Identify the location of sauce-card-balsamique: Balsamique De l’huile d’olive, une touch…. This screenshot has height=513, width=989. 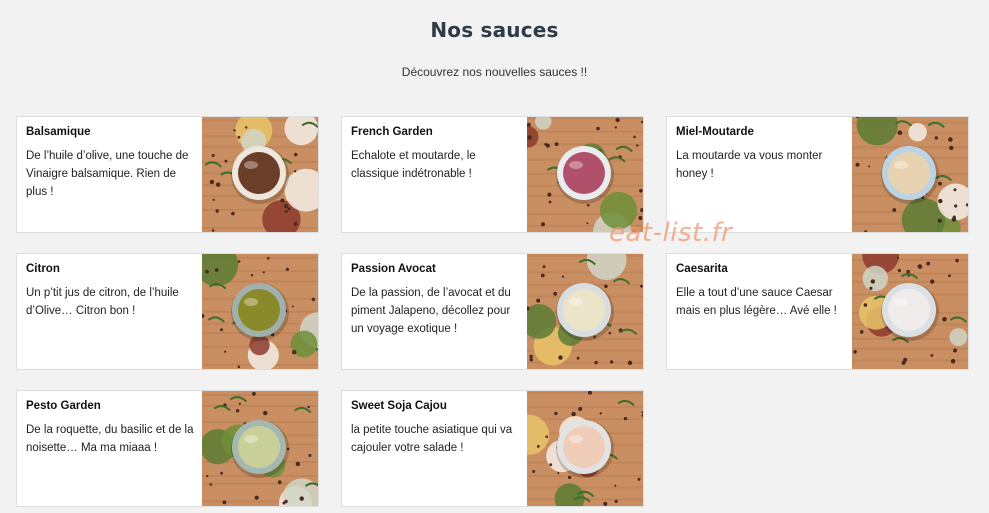
(167, 174).